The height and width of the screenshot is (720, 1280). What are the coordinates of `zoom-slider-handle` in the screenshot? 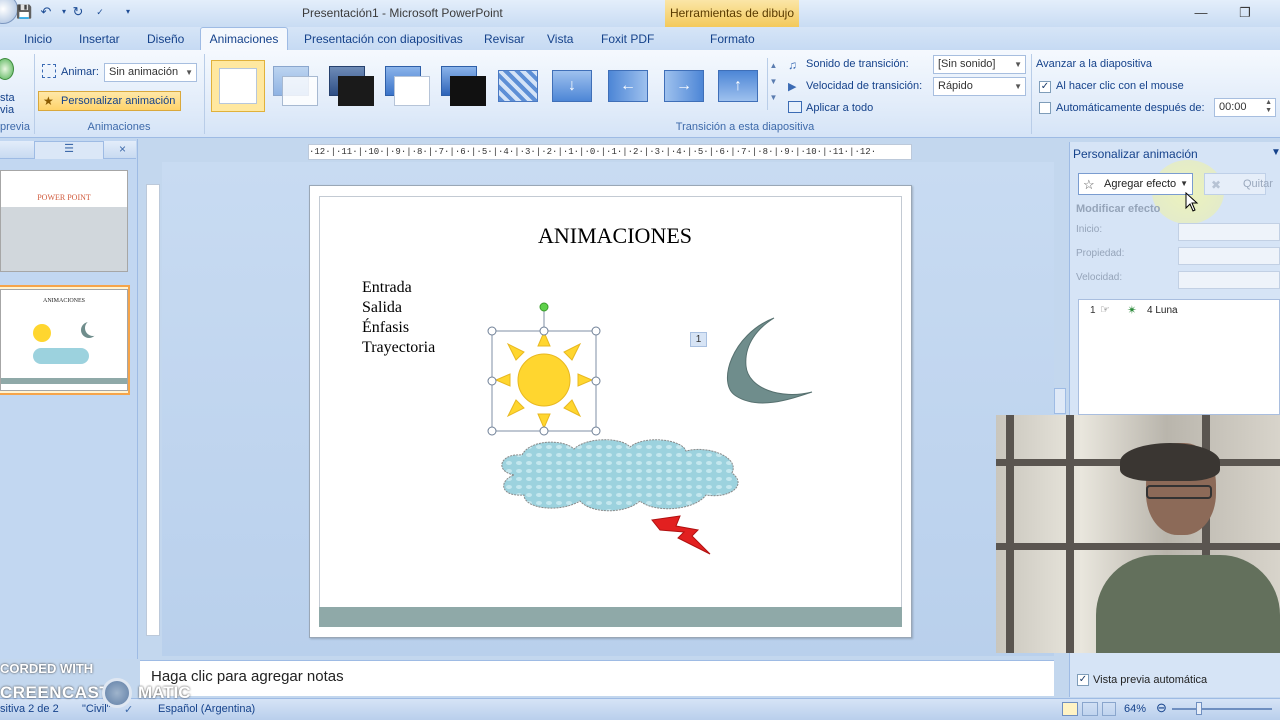 It's located at (1199, 708).